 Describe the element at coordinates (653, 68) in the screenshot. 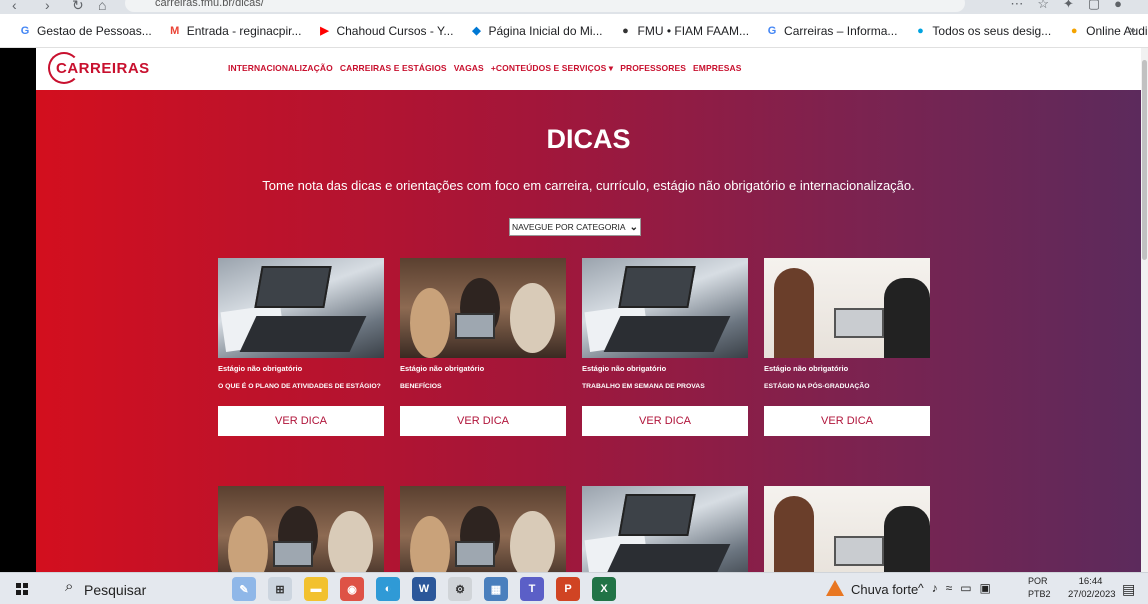

I see `nav-link: PROFESSORES` at that location.